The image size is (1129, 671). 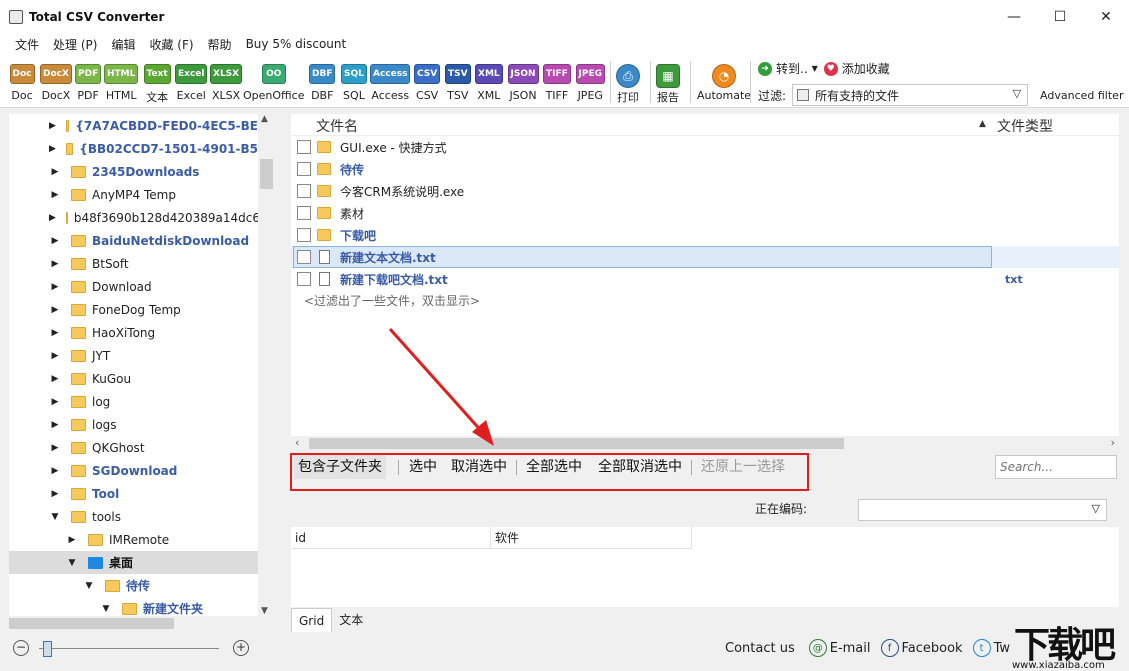 What do you see at coordinates (123, 44) in the screenshot?
I see `menu-edit: 编辑` at bounding box center [123, 44].